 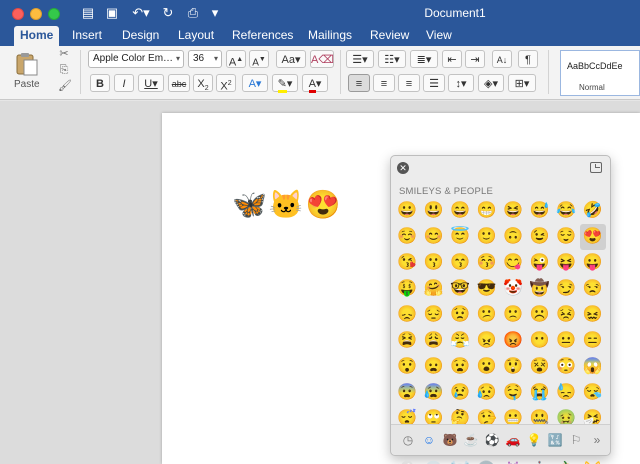 I want to click on emoji-cell: ☠️, so click(x=460, y=461).